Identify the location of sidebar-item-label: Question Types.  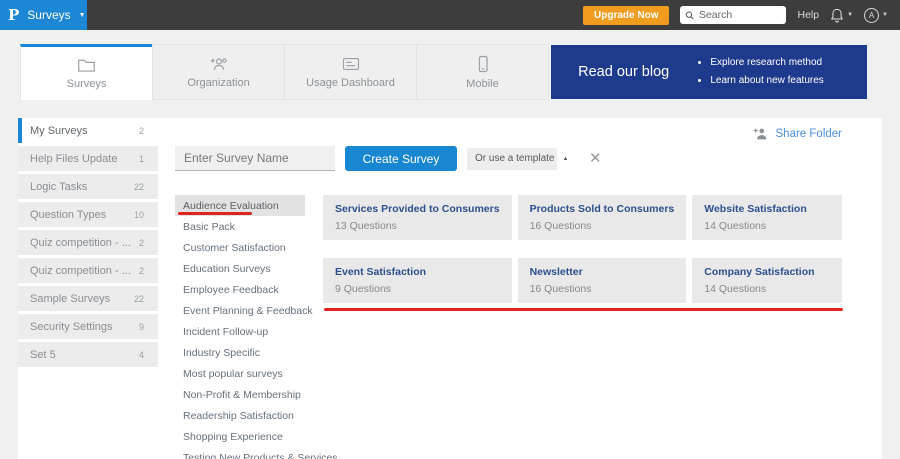
(68, 214).